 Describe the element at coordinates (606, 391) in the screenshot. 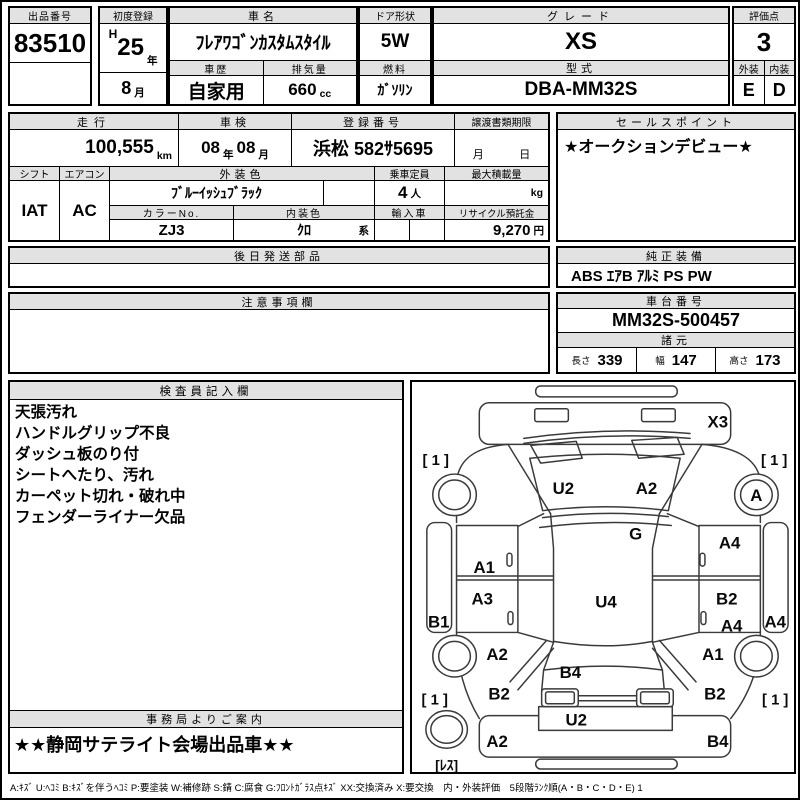

I see `front-top-bar` at that location.